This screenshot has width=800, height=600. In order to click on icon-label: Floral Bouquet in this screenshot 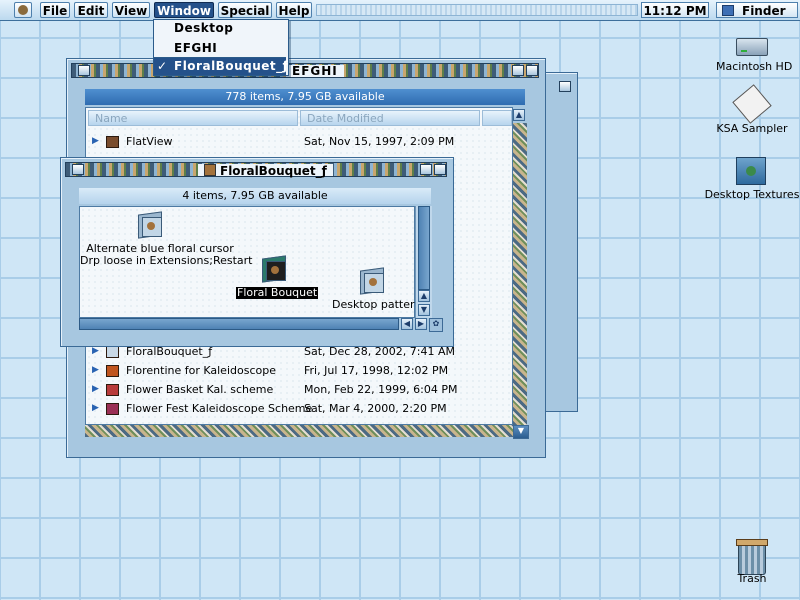, I will do `click(277, 293)`.